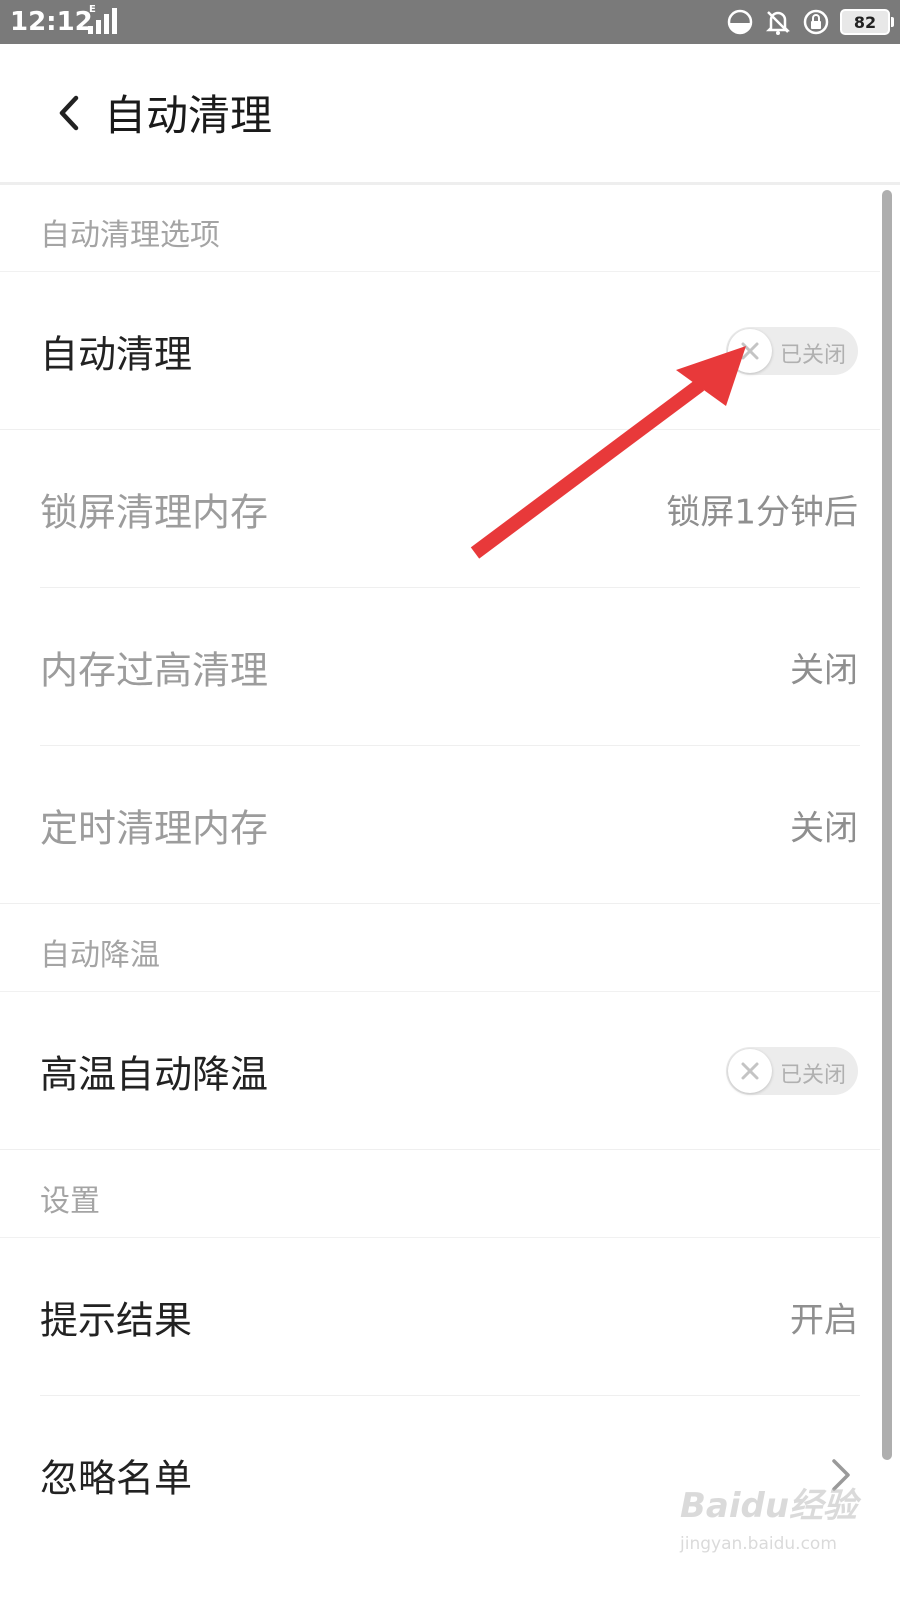 This screenshot has height=1600, width=900. I want to click on setting-row-high-temp-cool: 高温自动降温 已关闭, so click(440, 1071).